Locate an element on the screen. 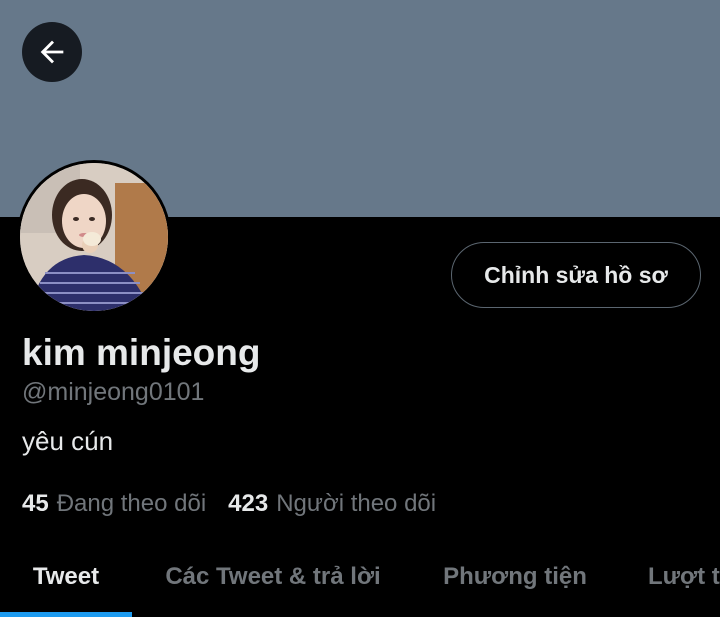  profile-name: kim minjeong is located at coordinates (141, 352).